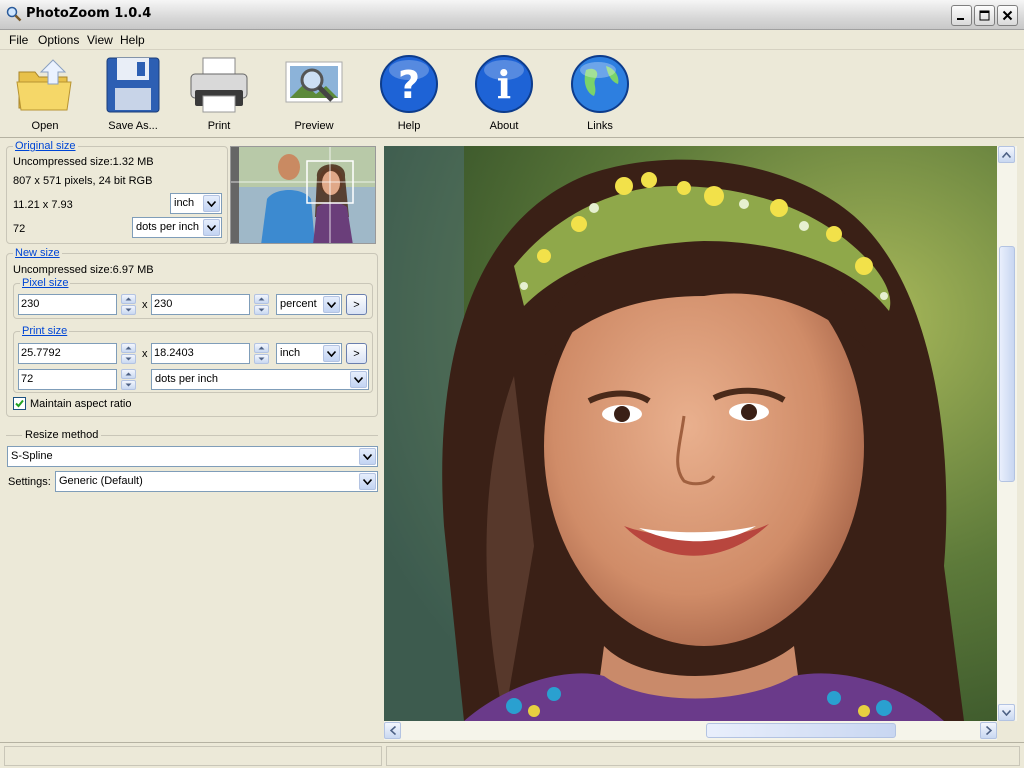 The image size is (1024, 768). What do you see at coordinates (83, 181) in the screenshot?
I see `original-dimensions: 807 x 571 pixels, 24 bit RGB` at bounding box center [83, 181].